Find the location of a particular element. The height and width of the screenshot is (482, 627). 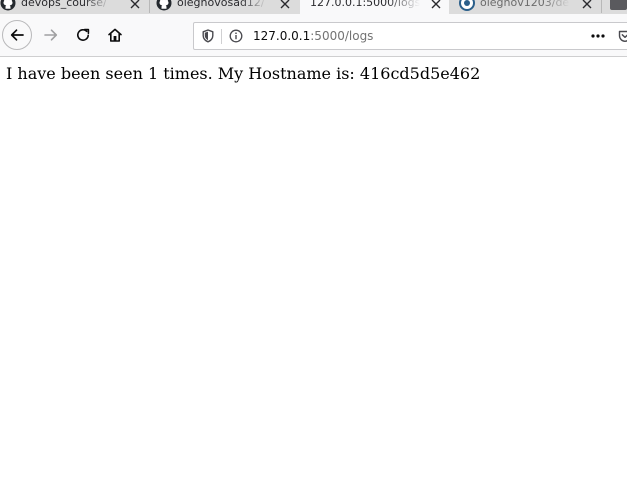

tab-devops-course: devops_course/ is located at coordinates (74, 7).